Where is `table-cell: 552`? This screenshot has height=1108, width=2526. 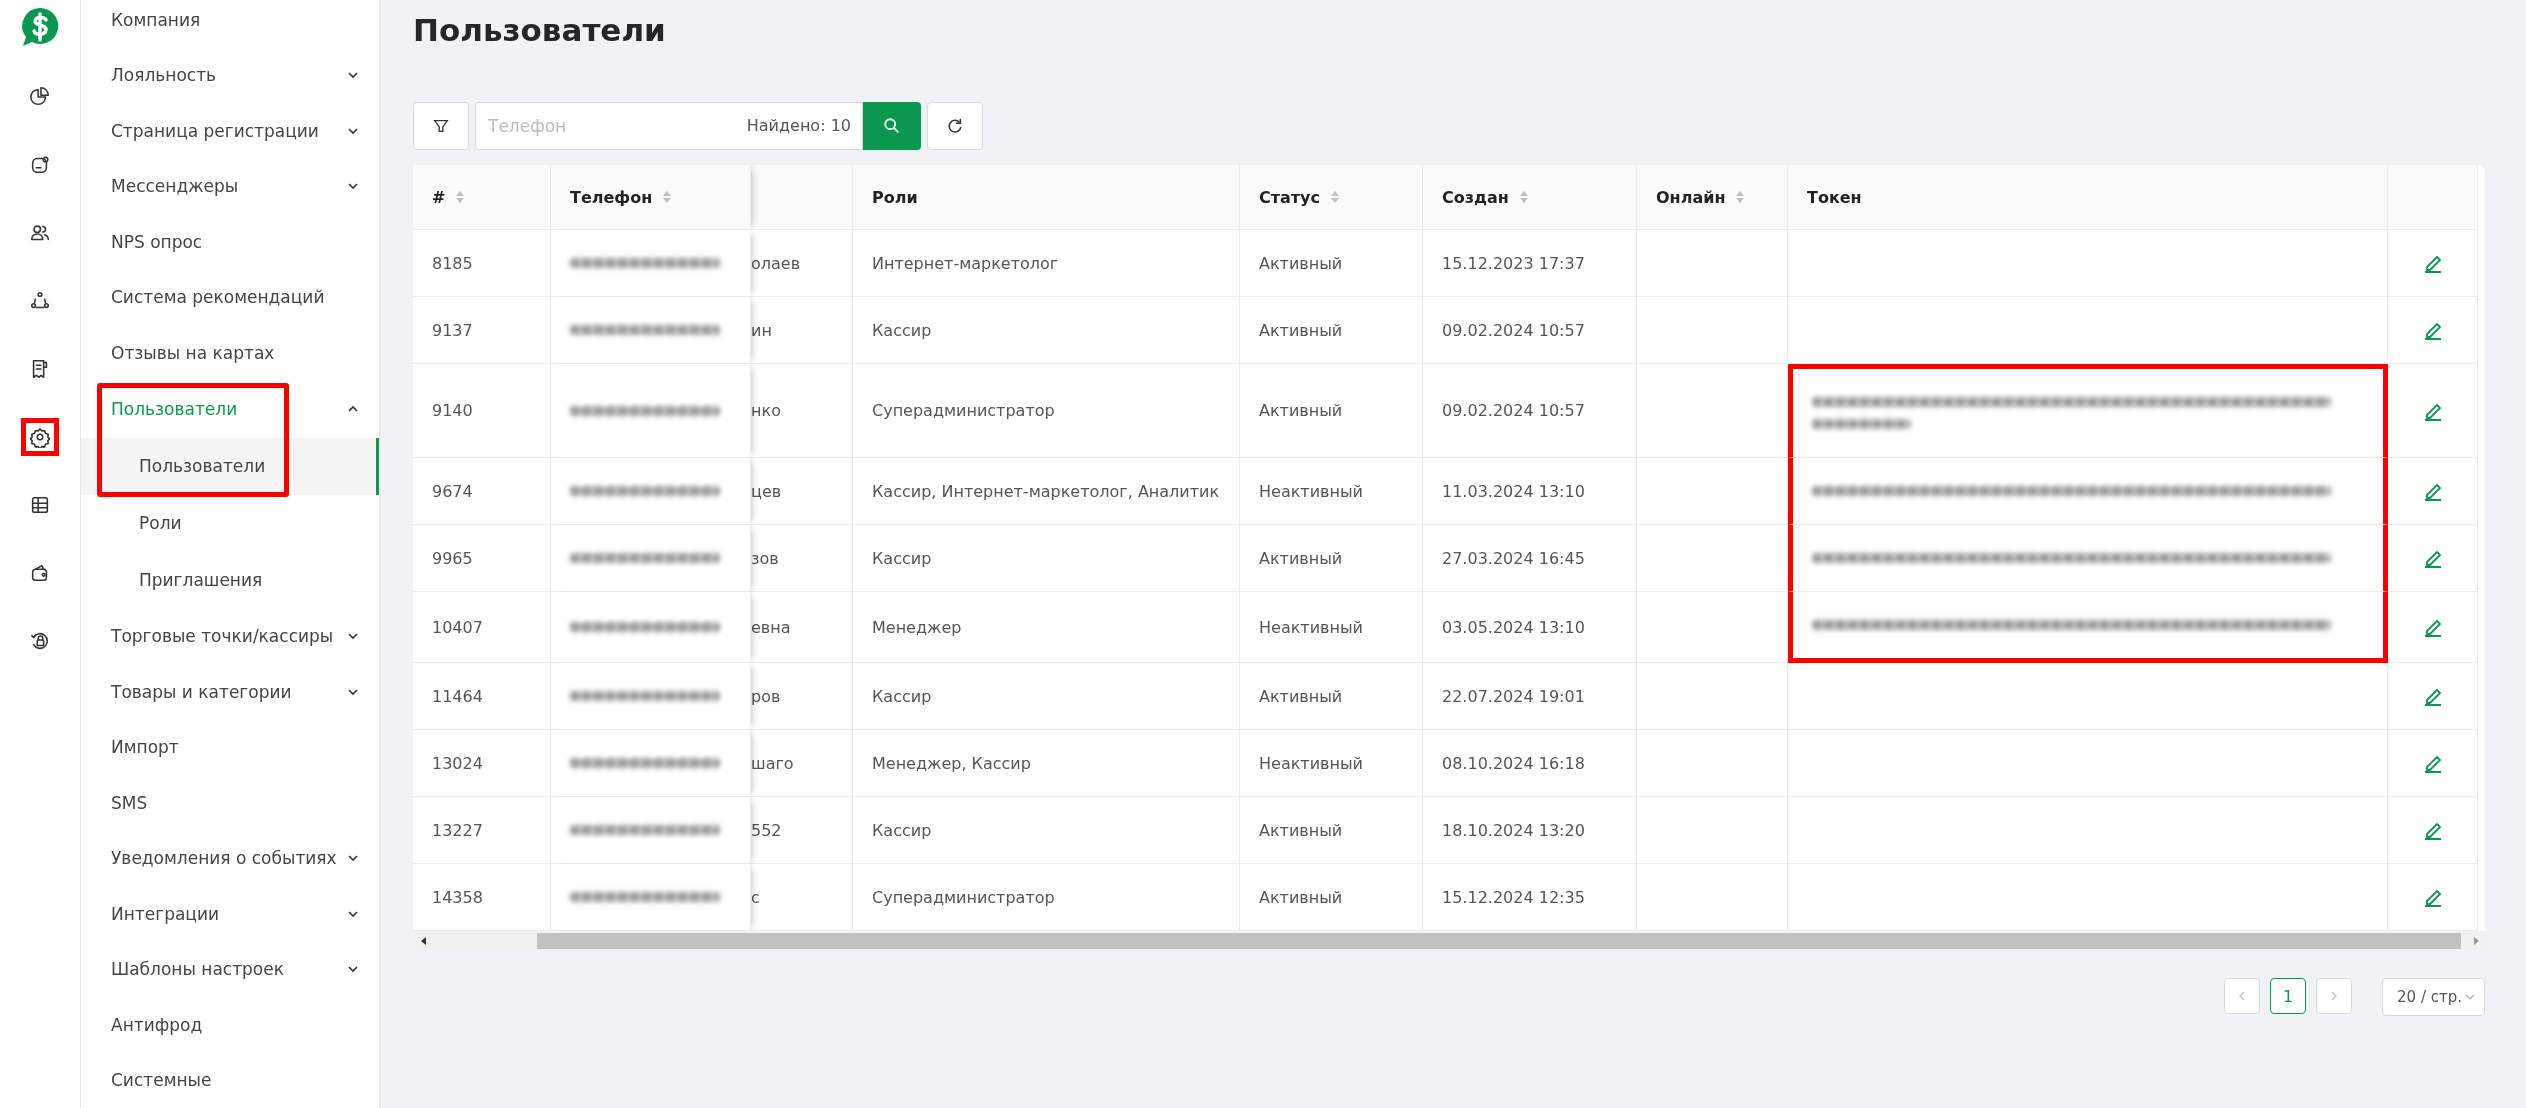
table-cell: 552 is located at coordinates (802, 830).